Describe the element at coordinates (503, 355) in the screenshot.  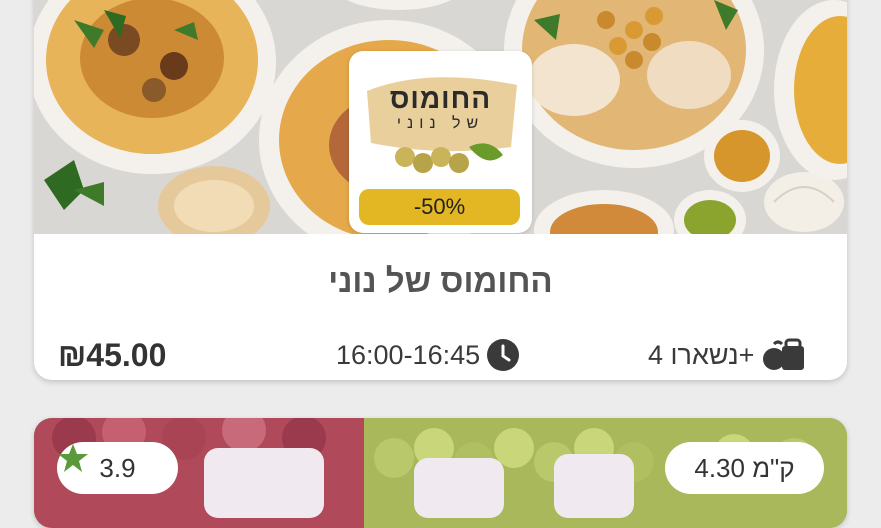
I see `clock-icon` at that location.